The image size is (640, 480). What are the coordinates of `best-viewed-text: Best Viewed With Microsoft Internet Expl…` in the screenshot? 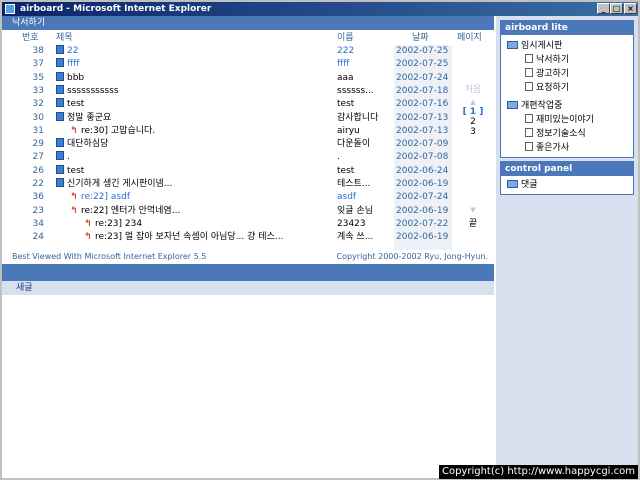 It's located at (109, 256).